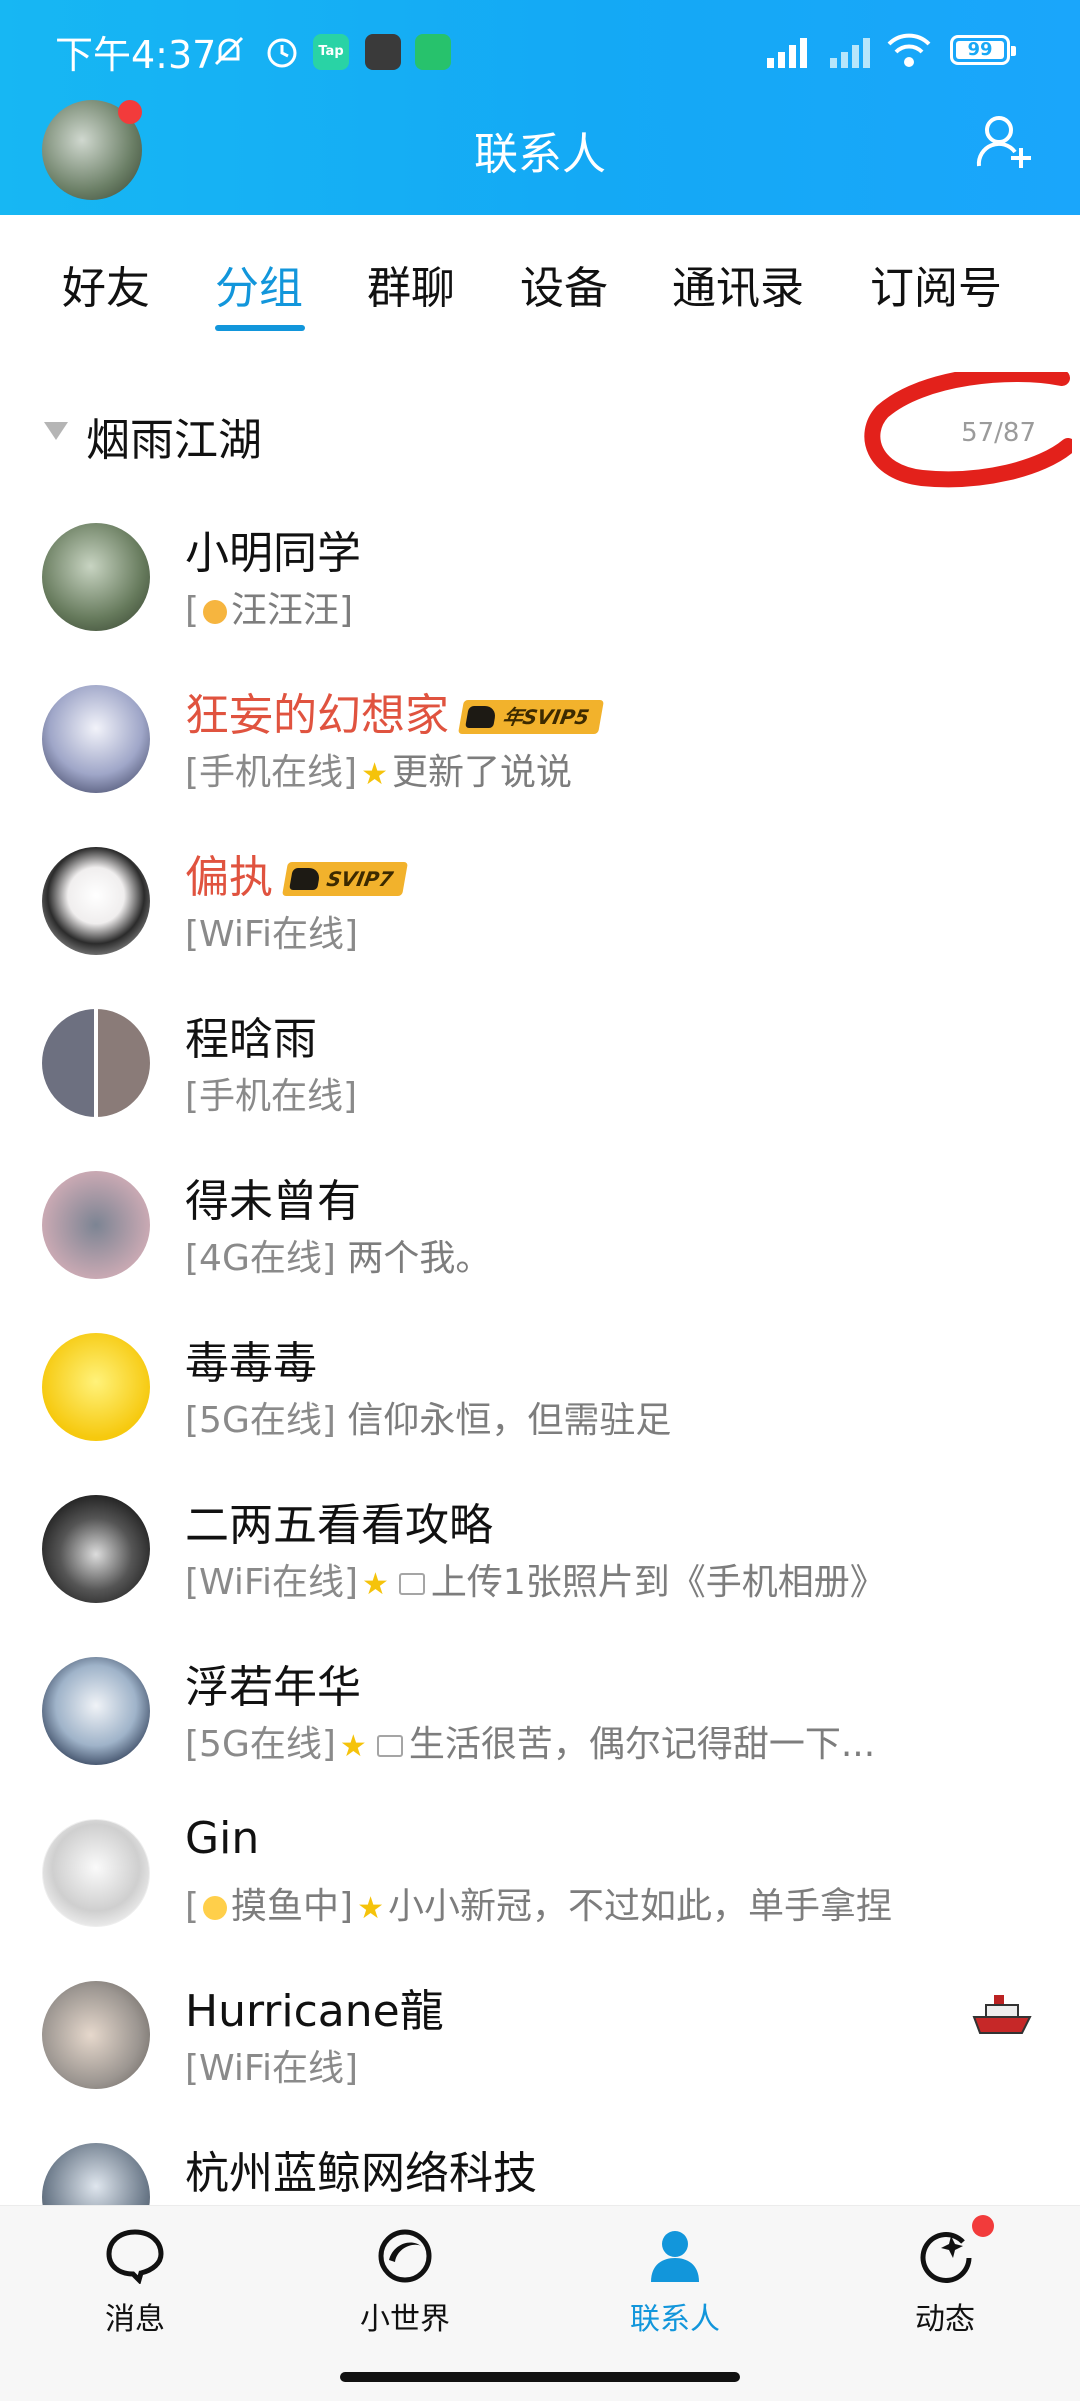  What do you see at coordinates (229, 51) in the screenshot?
I see `bell-muted-icon` at bounding box center [229, 51].